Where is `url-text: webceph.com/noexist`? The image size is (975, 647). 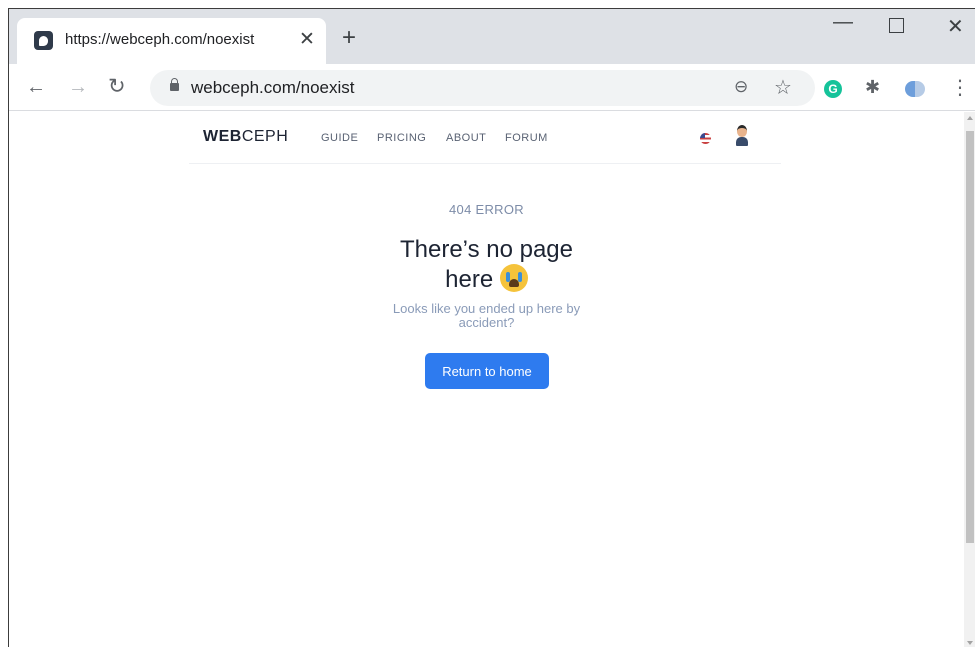 url-text: webceph.com/noexist is located at coordinates (272, 88).